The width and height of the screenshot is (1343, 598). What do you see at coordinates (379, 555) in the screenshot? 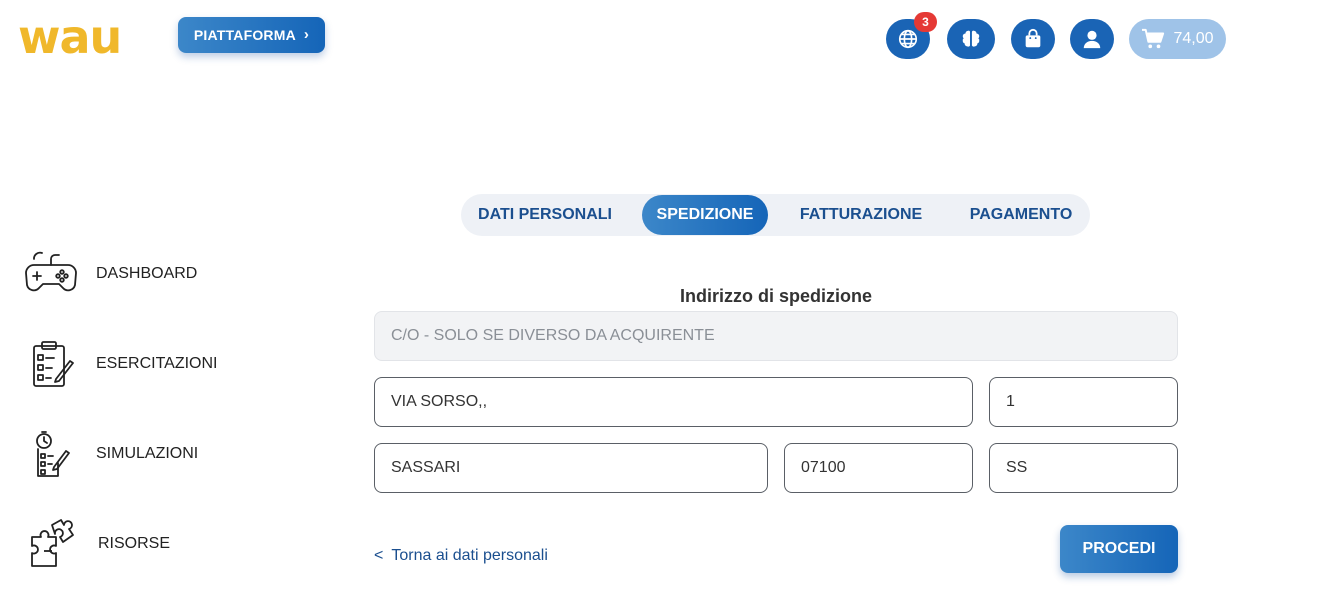
I see `chevron-left-icon: <` at bounding box center [379, 555].